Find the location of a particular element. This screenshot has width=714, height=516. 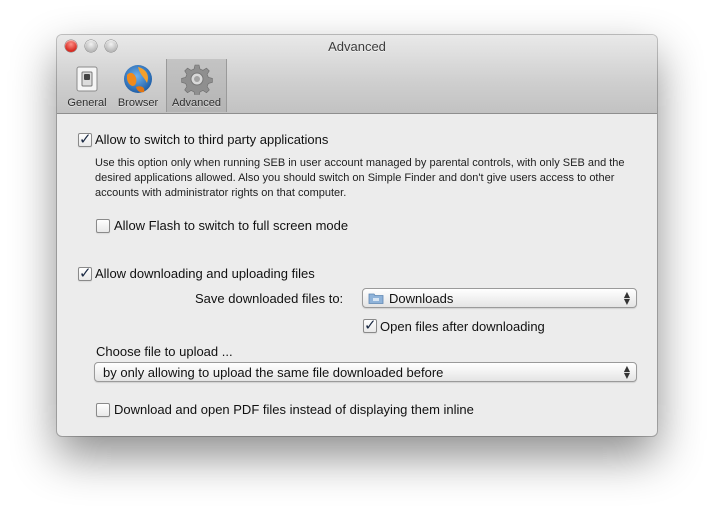

toolbar-advanced-label: Advanced is located at coordinates (196, 103).